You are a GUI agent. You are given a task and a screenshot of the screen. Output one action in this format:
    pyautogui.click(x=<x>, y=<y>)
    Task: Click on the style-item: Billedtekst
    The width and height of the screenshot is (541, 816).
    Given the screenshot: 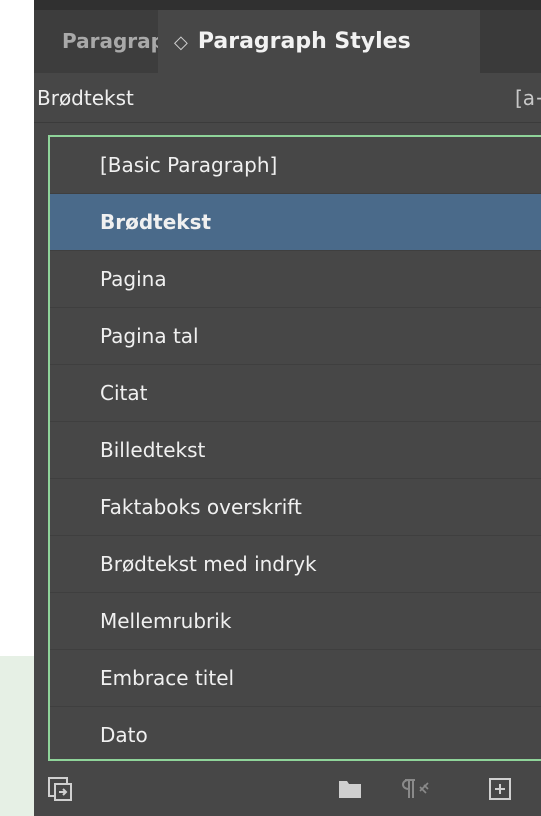 What is the action you would take?
    pyautogui.click(x=295, y=450)
    